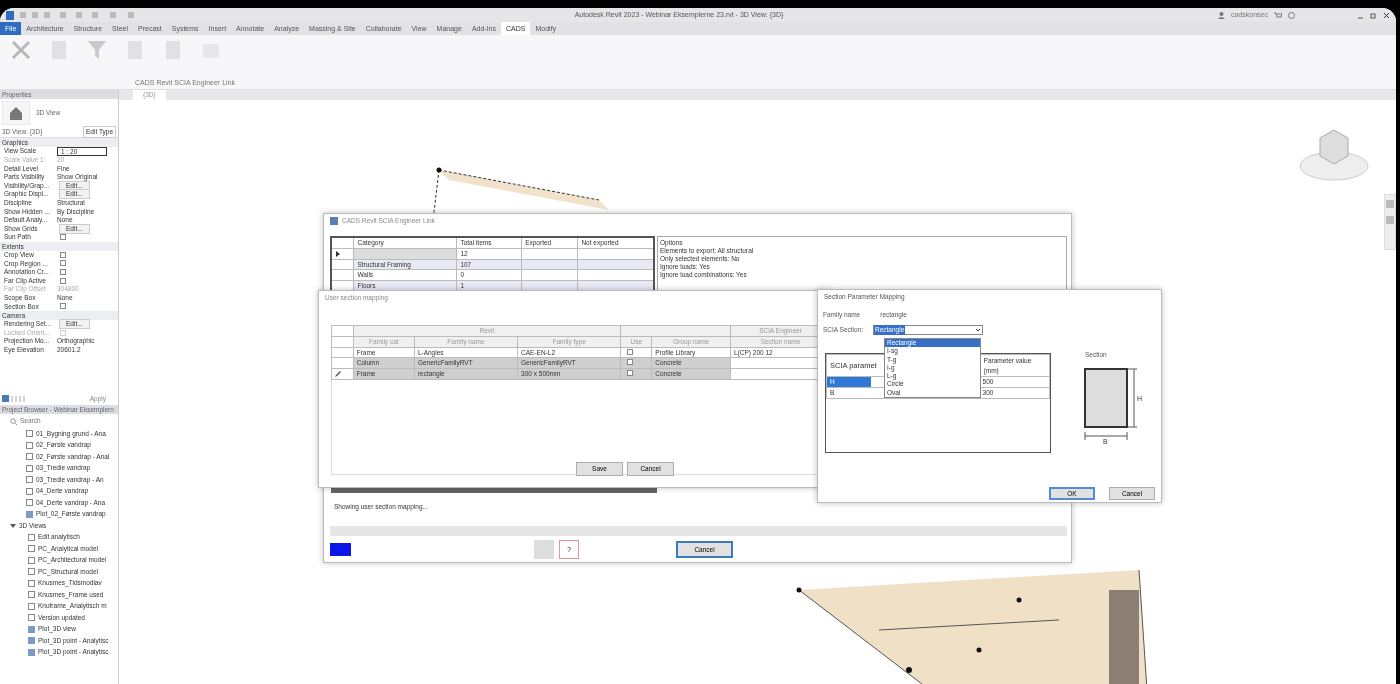 The image size is (1400, 684). Describe the element at coordinates (14, 399) in the screenshot. I see `properties-help-icon` at that location.